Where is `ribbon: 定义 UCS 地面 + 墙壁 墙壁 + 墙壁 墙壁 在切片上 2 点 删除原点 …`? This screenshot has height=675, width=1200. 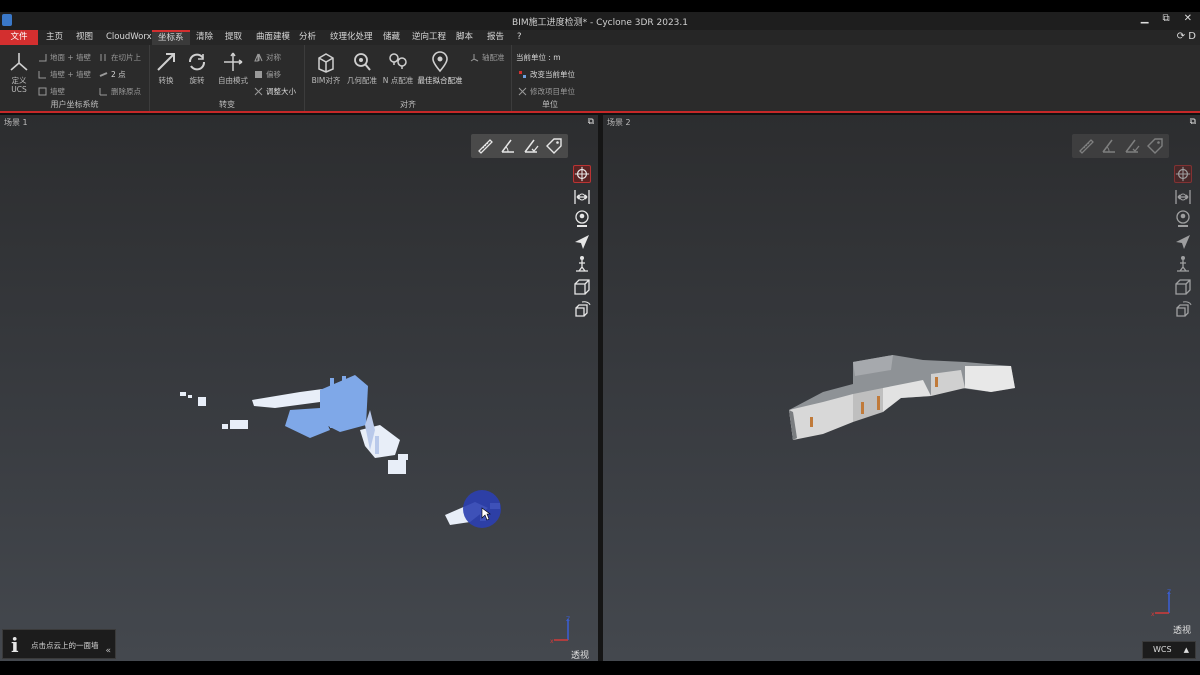 ribbon: 定义 UCS 地面 + 墙壁 墙壁 + 墙壁 墙壁 在切片上 2 点 删除原点 … is located at coordinates (600, 79).